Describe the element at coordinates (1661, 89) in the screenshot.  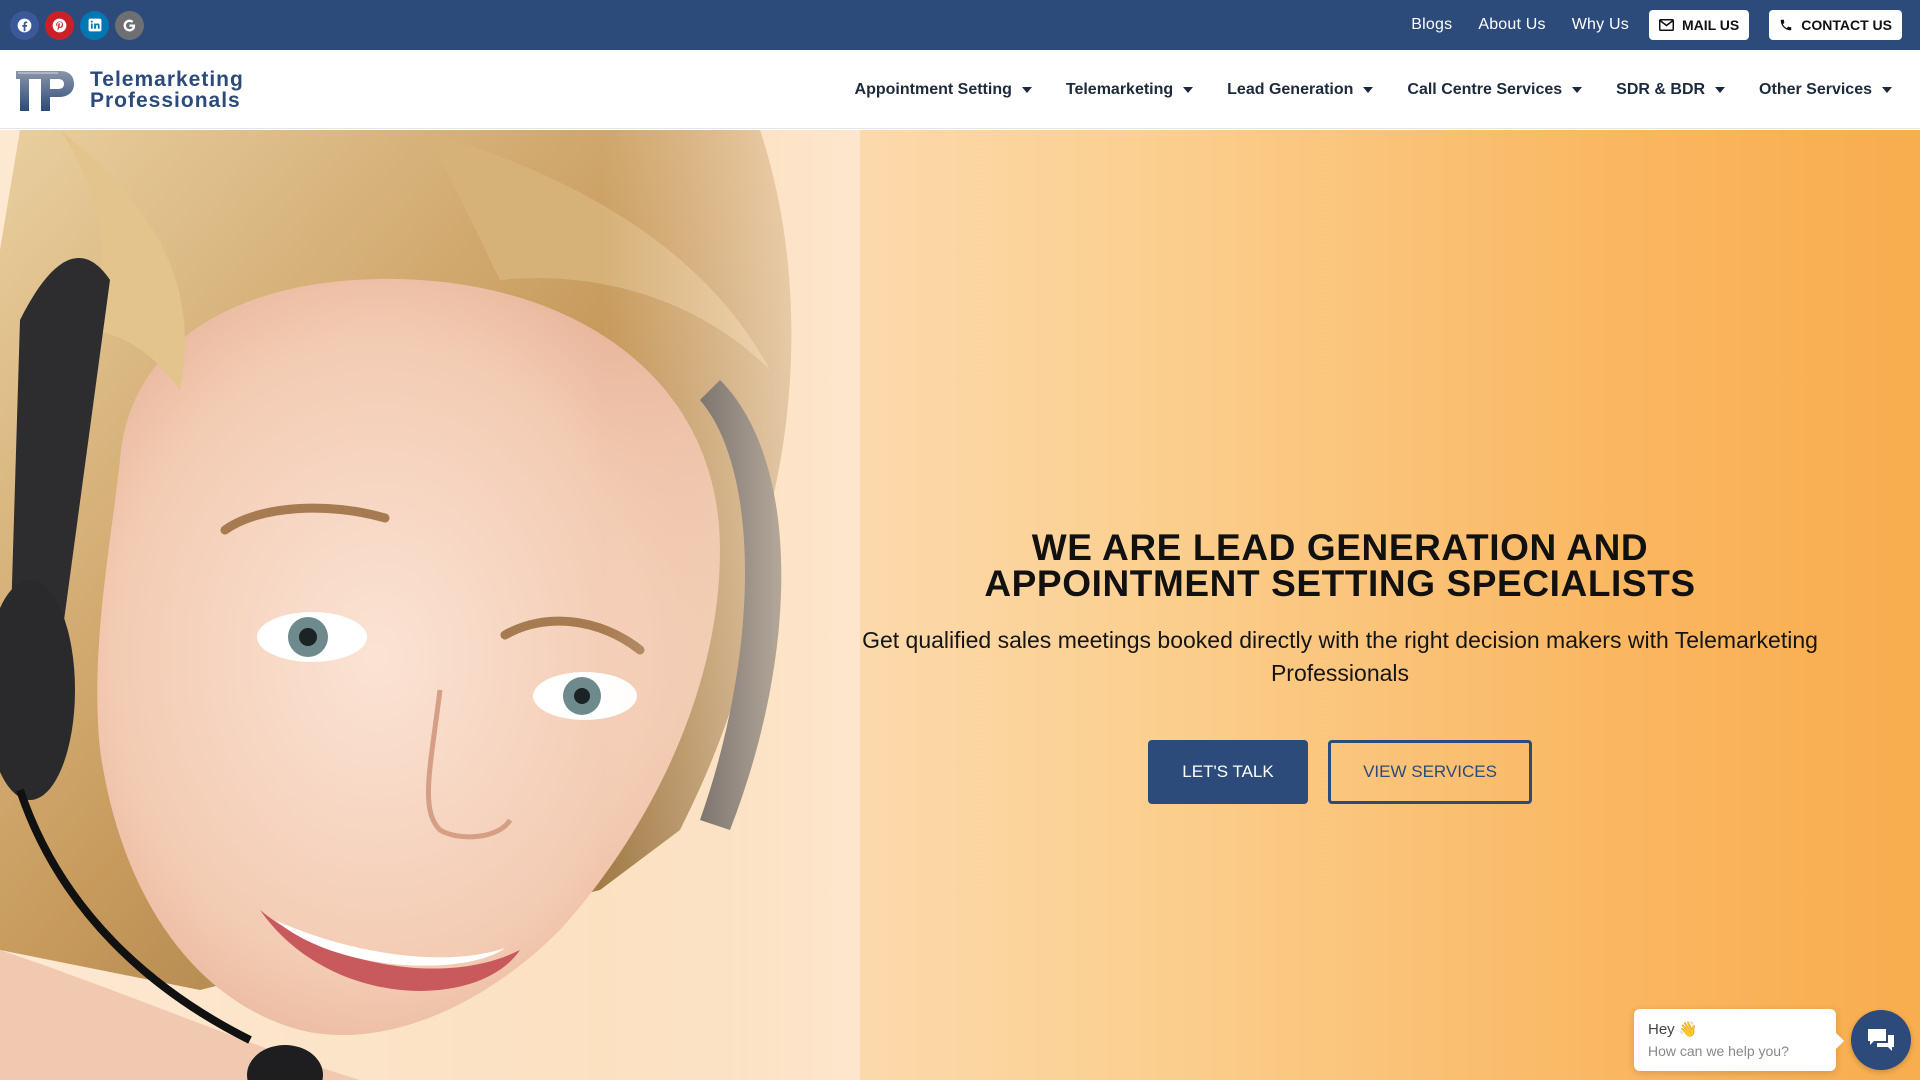
I see `nav-label: SDR & BDR` at that location.